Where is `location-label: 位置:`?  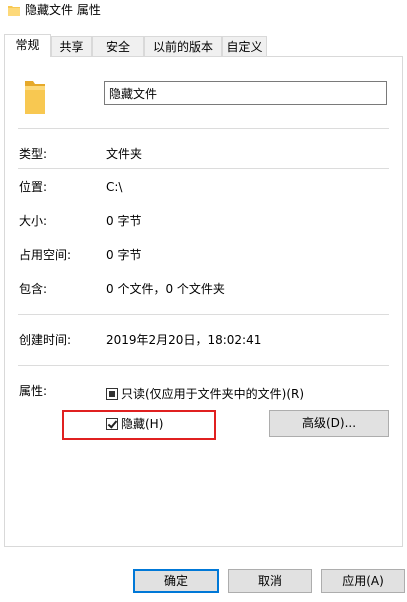 location-label: 位置: is located at coordinates (33, 187).